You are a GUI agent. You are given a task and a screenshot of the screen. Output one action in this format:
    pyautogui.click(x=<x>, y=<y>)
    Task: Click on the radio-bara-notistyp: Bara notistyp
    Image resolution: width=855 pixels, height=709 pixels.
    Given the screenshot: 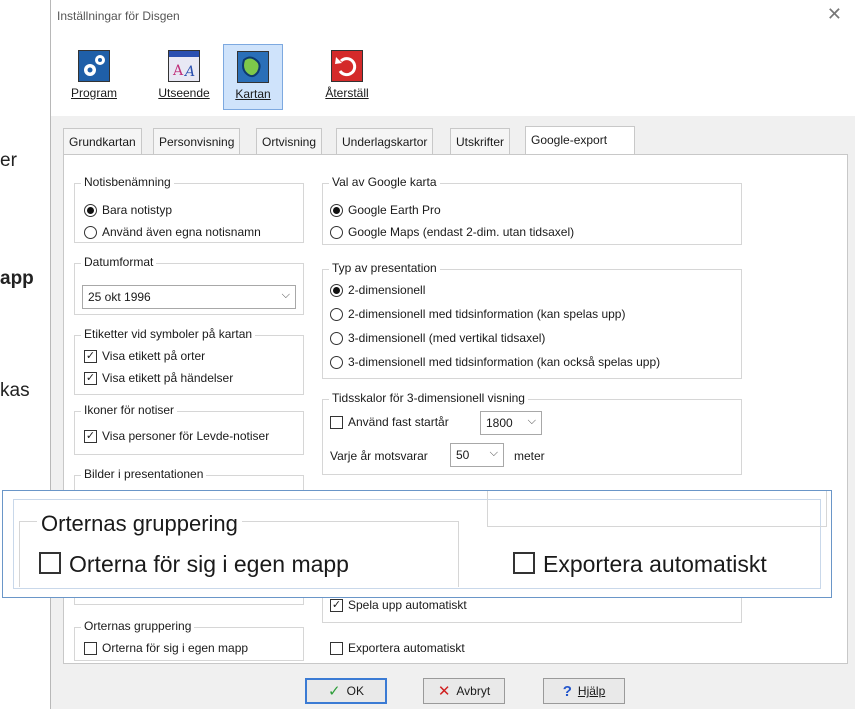 What is the action you would take?
    pyautogui.click(x=128, y=210)
    